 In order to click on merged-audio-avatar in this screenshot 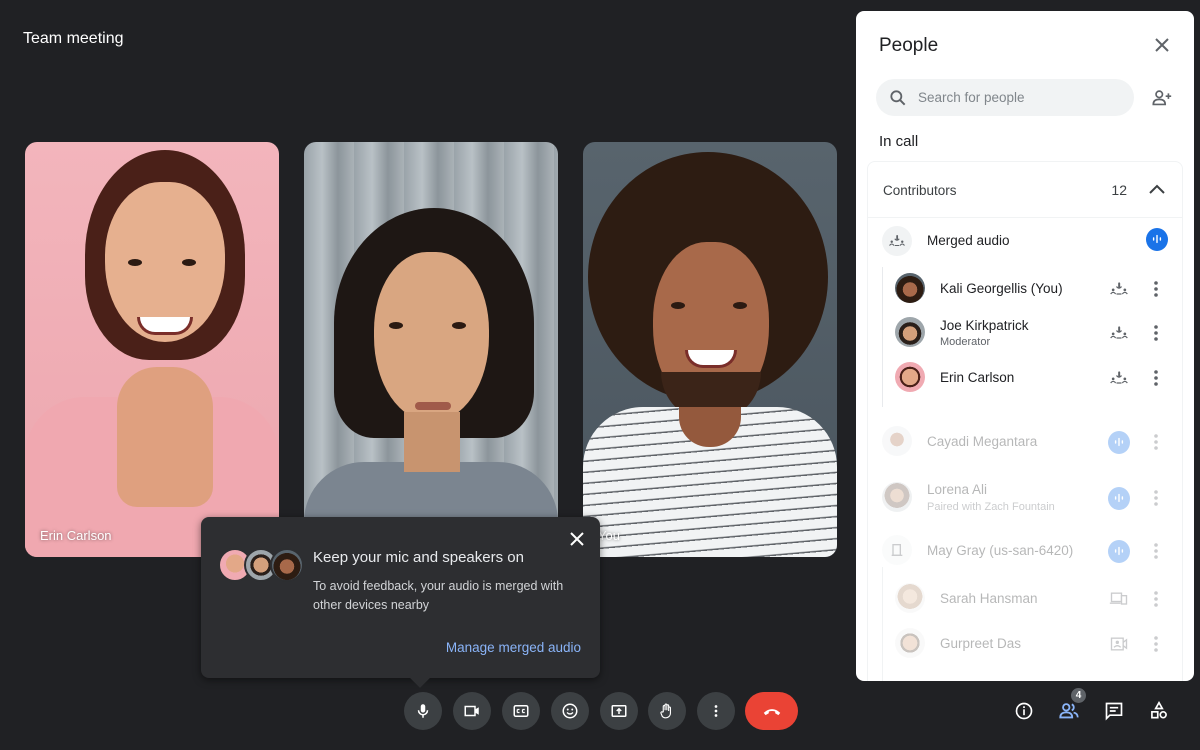, I will do `click(897, 241)`.